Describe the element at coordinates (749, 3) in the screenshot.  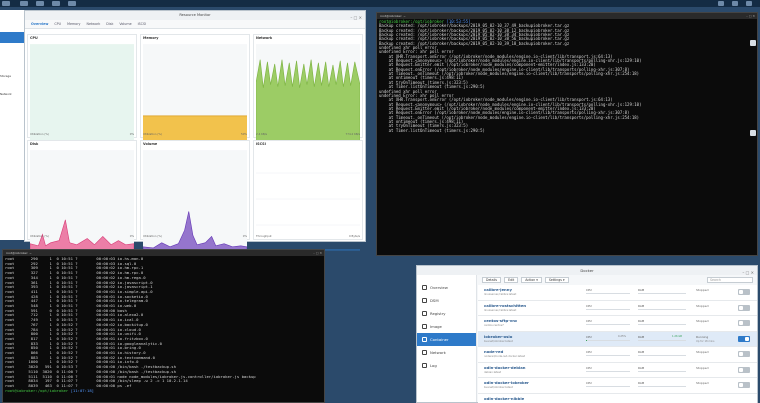
I see `search-icon` at that location.